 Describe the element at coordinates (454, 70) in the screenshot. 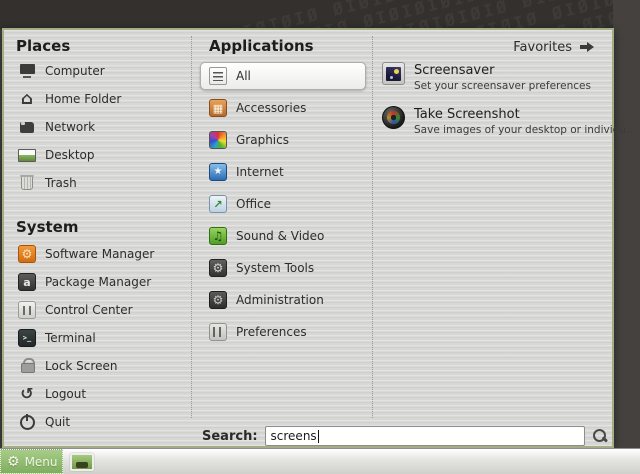

I see `search-result-title: Screensaver` at that location.